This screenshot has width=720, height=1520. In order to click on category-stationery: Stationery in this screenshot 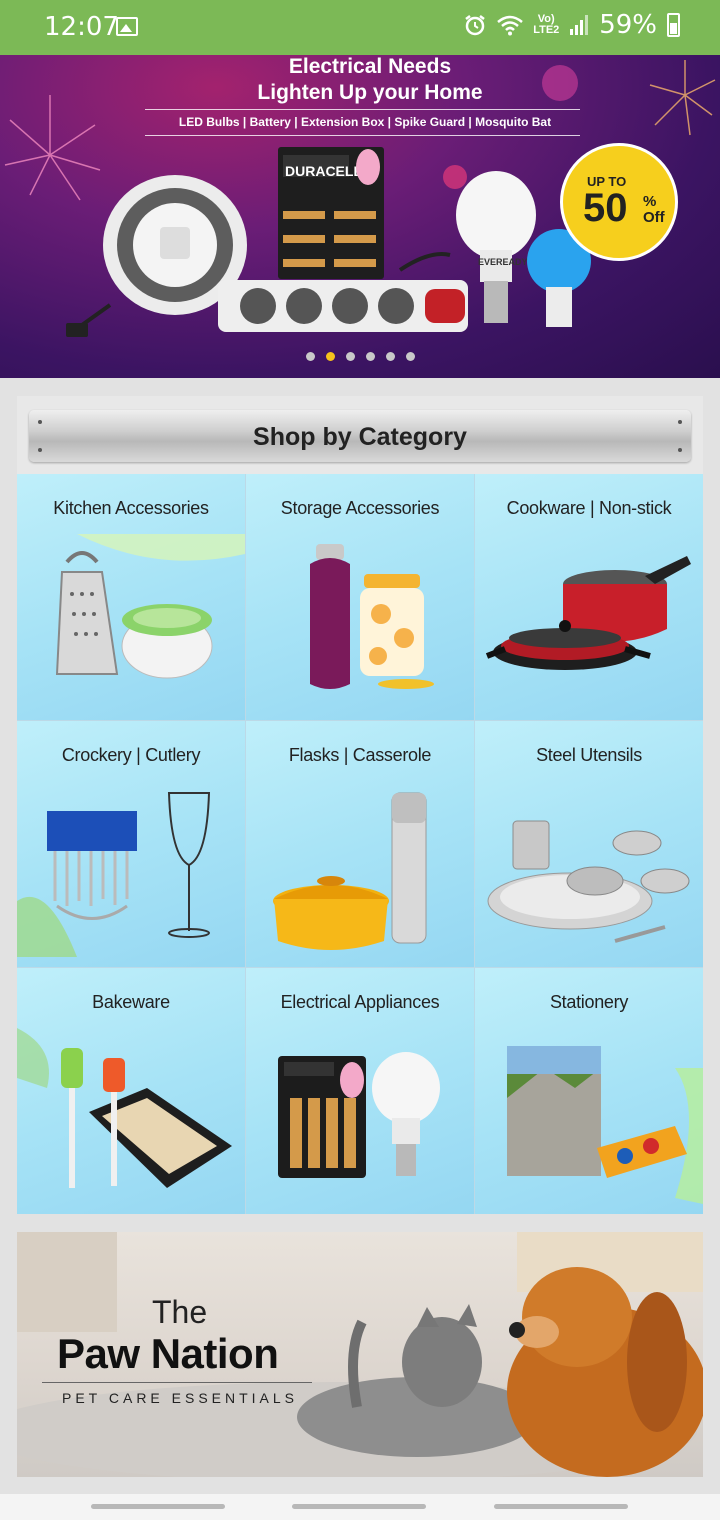, I will do `click(589, 1091)`.